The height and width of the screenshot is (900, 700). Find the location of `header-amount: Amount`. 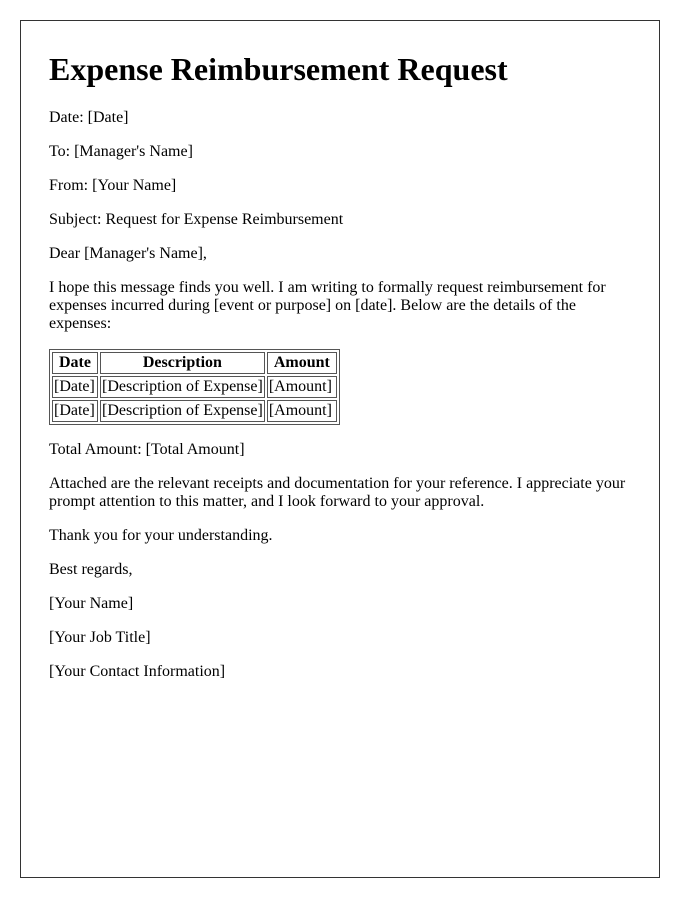

header-amount: Amount is located at coordinates (301, 363).